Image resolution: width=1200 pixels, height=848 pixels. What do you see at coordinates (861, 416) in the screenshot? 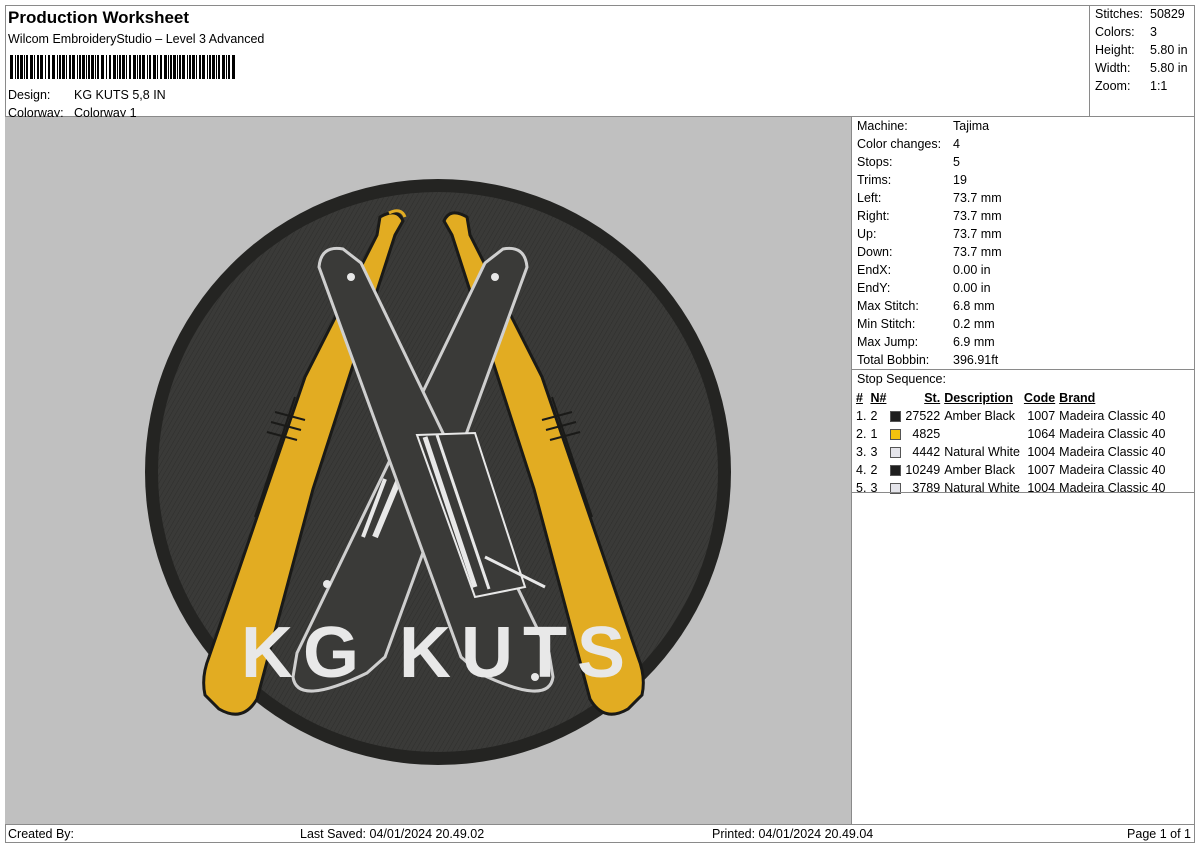
I see `stop-num: 1.` at bounding box center [861, 416].